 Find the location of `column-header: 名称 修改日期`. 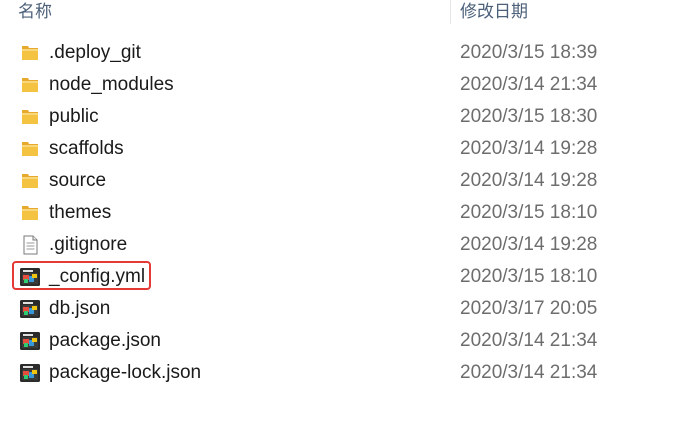

column-header: 名称 修改日期 is located at coordinates (340, 12).